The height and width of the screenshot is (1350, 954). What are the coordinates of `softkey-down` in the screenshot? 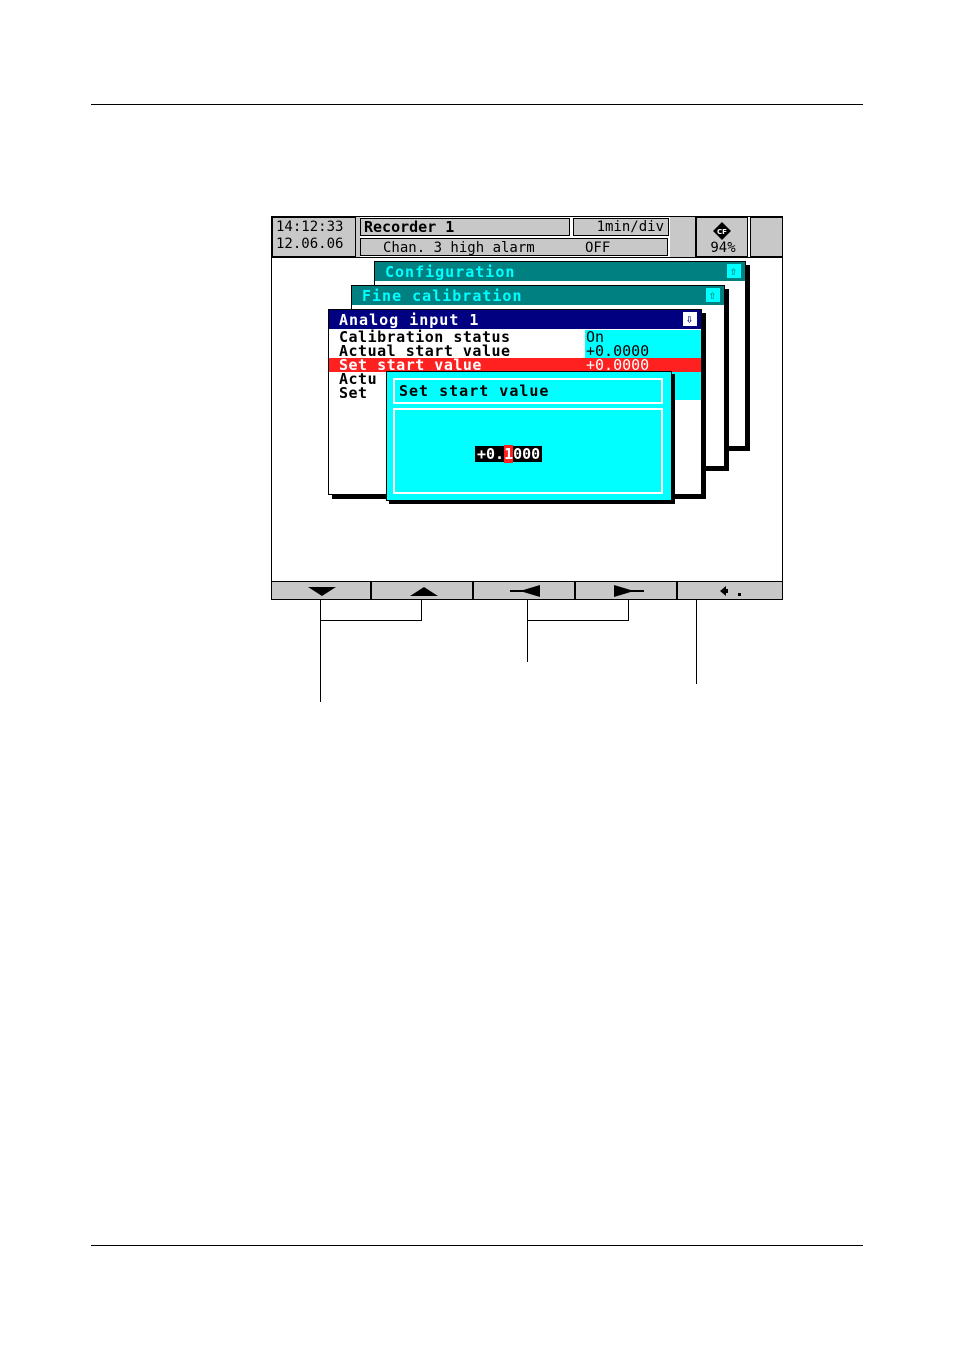 It's located at (322, 590).